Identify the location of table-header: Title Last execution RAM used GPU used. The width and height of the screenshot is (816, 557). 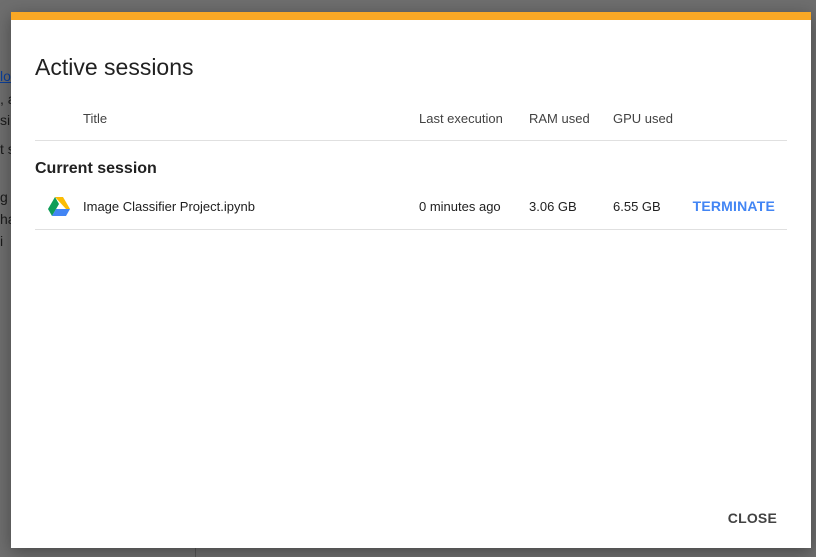
(411, 120).